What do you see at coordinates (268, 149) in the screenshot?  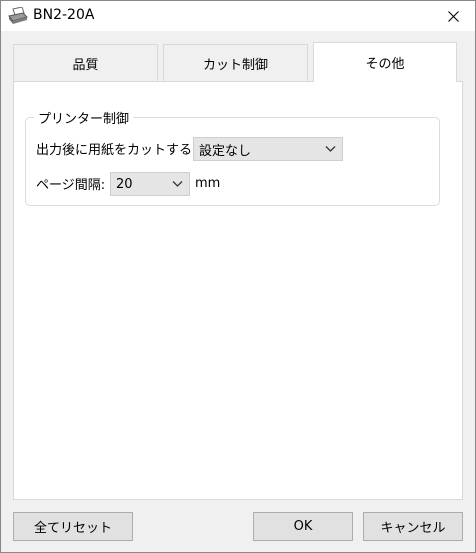 I see `cut-after-output-select: 設定なし` at bounding box center [268, 149].